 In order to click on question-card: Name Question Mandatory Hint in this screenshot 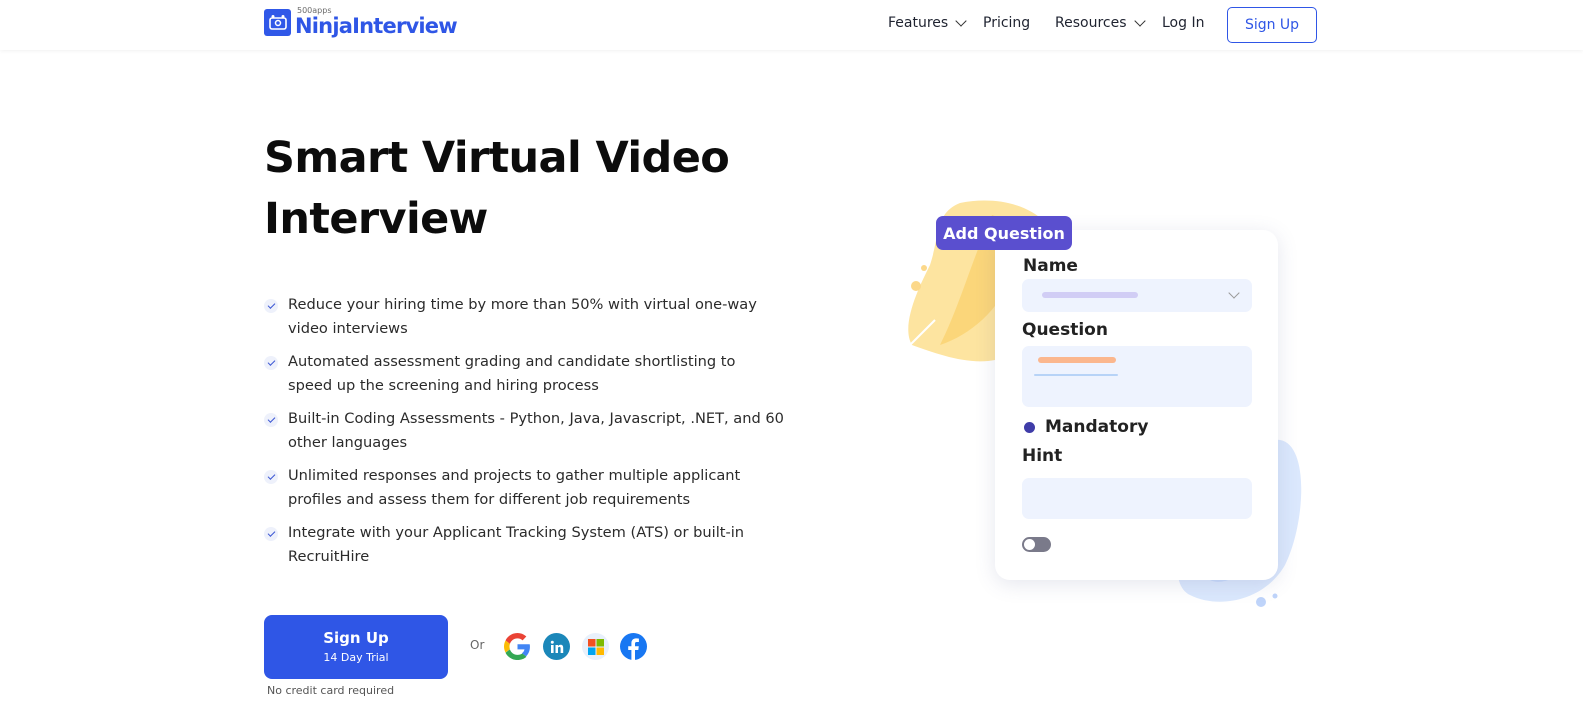, I will do `click(1136, 405)`.